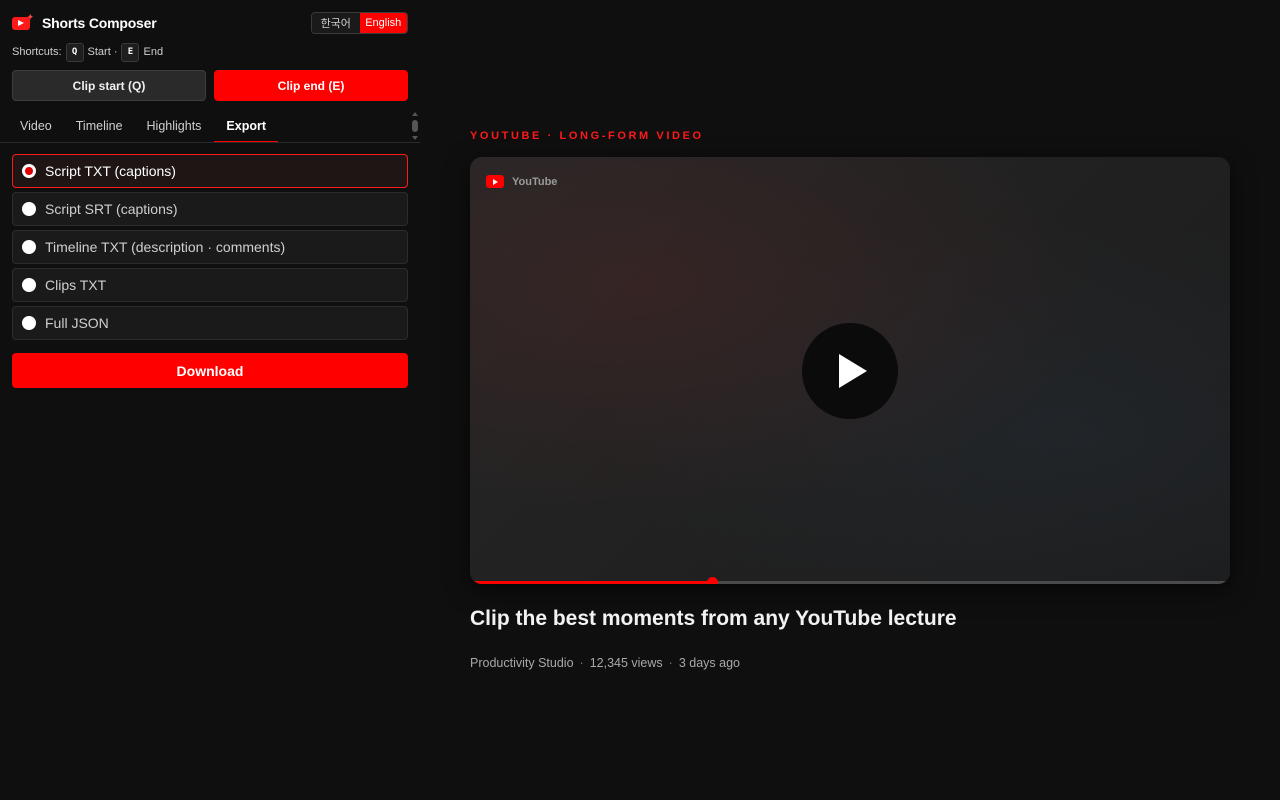 The image size is (1280, 800). What do you see at coordinates (383, 23) in the screenshot?
I see `lang-english-button: English` at bounding box center [383, 23].